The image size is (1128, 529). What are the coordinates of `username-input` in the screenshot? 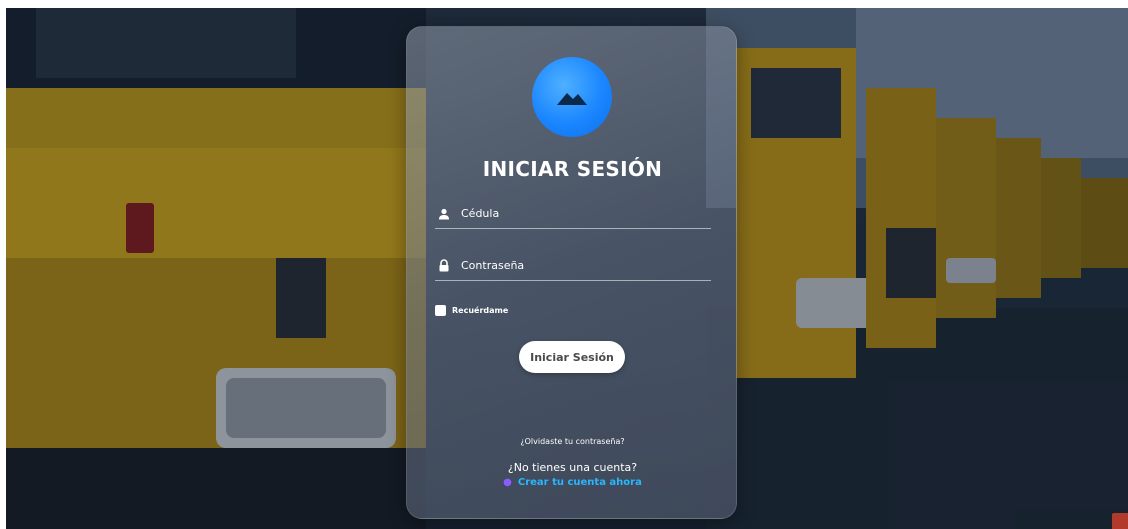 It's located at (576, 213).